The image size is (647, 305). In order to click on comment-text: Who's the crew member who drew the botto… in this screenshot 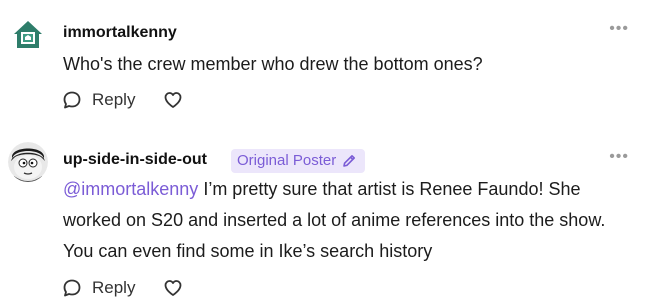, I will do `click(273, 64)`.